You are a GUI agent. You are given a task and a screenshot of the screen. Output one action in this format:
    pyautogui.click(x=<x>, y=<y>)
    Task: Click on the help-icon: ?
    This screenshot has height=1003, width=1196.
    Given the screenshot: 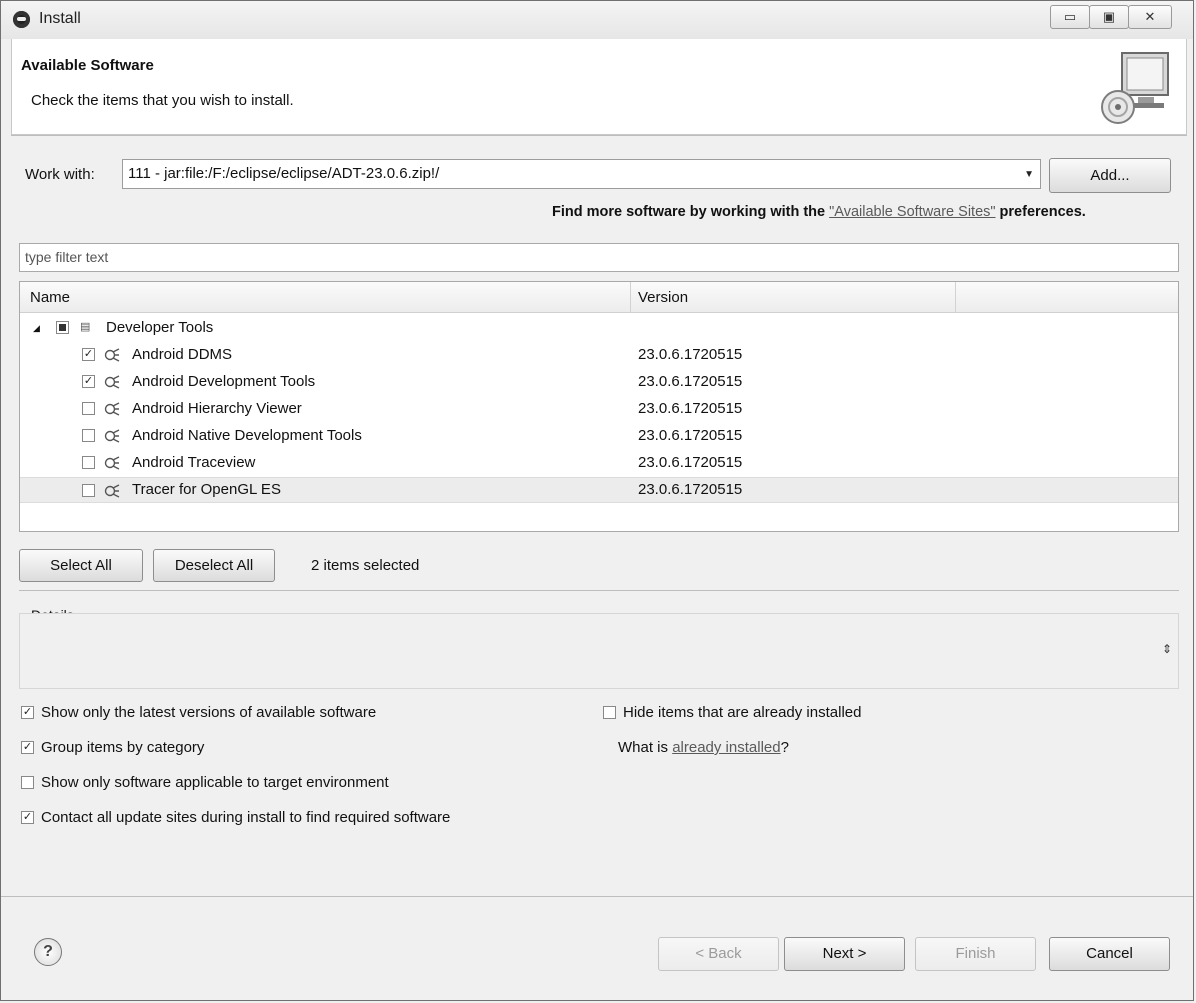 What is the action you would take?
    pyautogui.click(x=48, y=952)
    